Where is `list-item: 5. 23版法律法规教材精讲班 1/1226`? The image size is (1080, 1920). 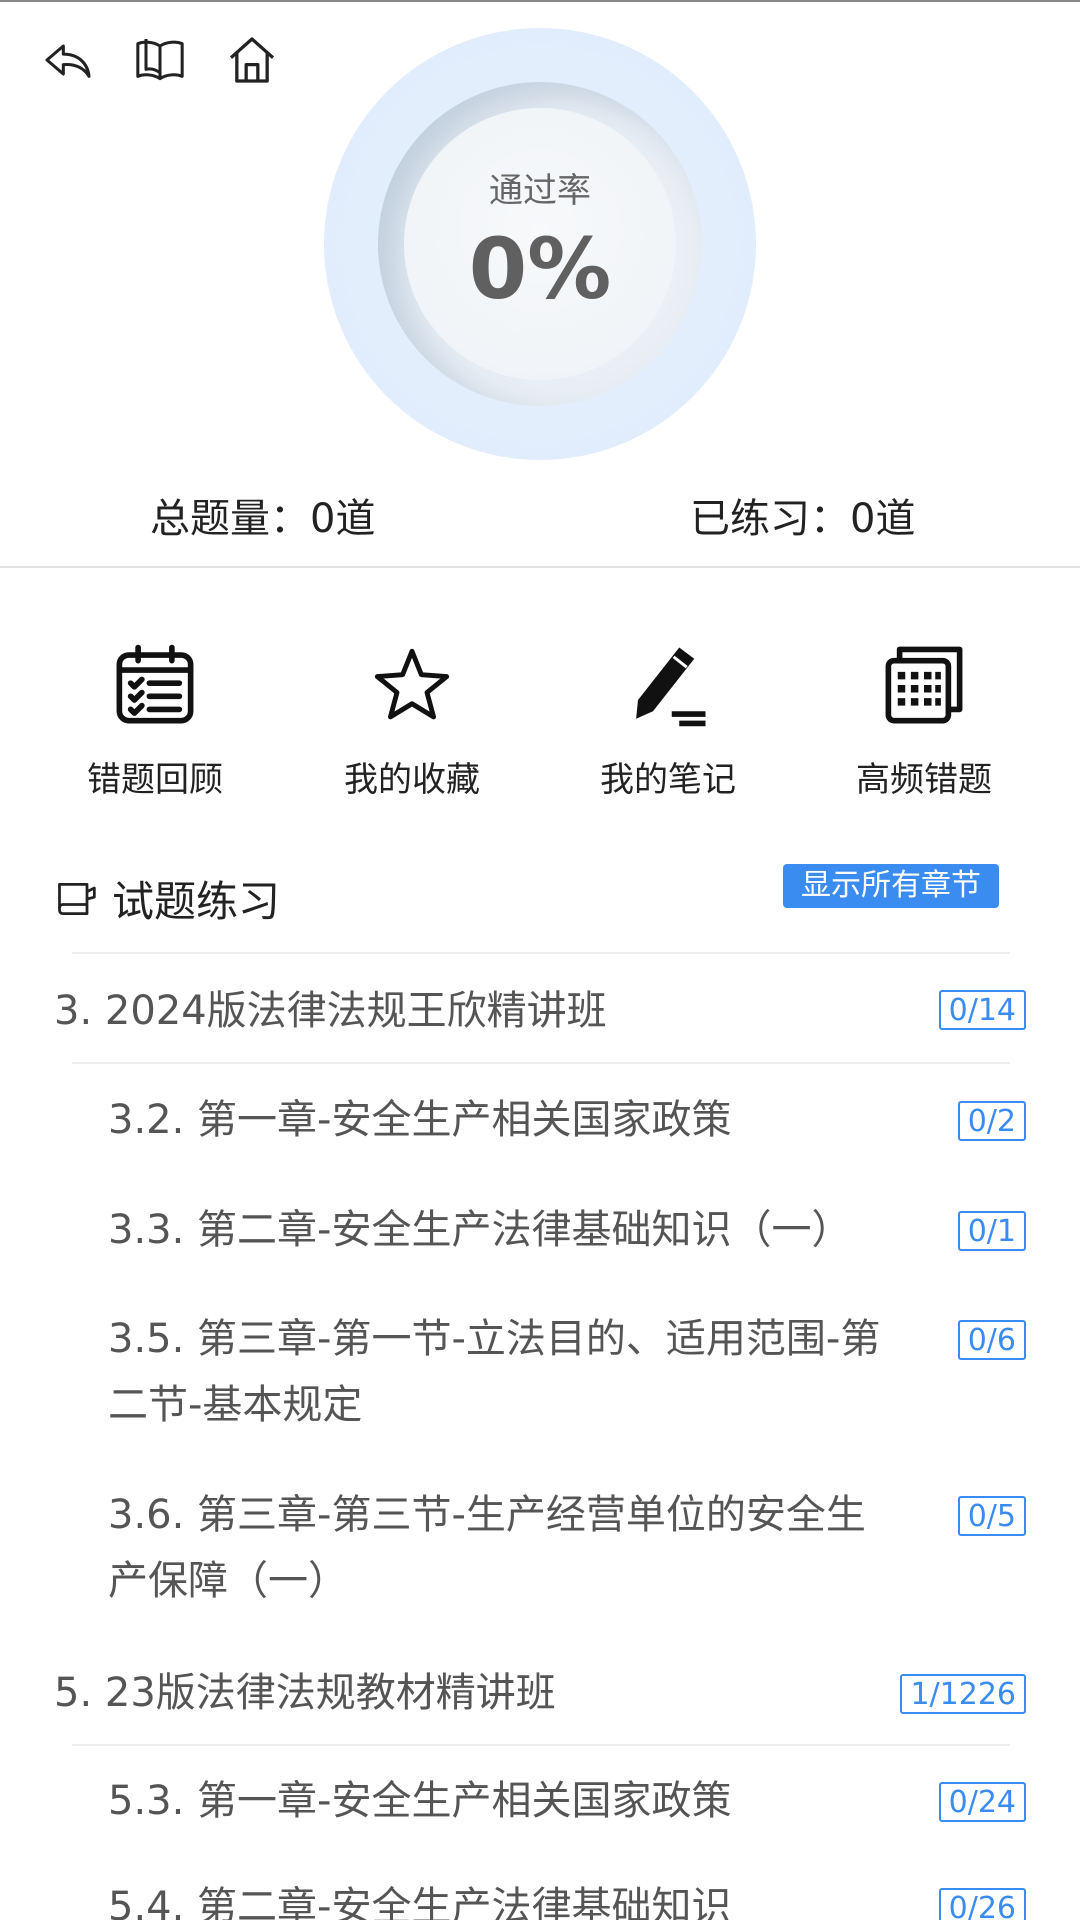
list-item: 5. 23版法律法规教材精讲班 1/1226 is located at coordinates (540, 1693).